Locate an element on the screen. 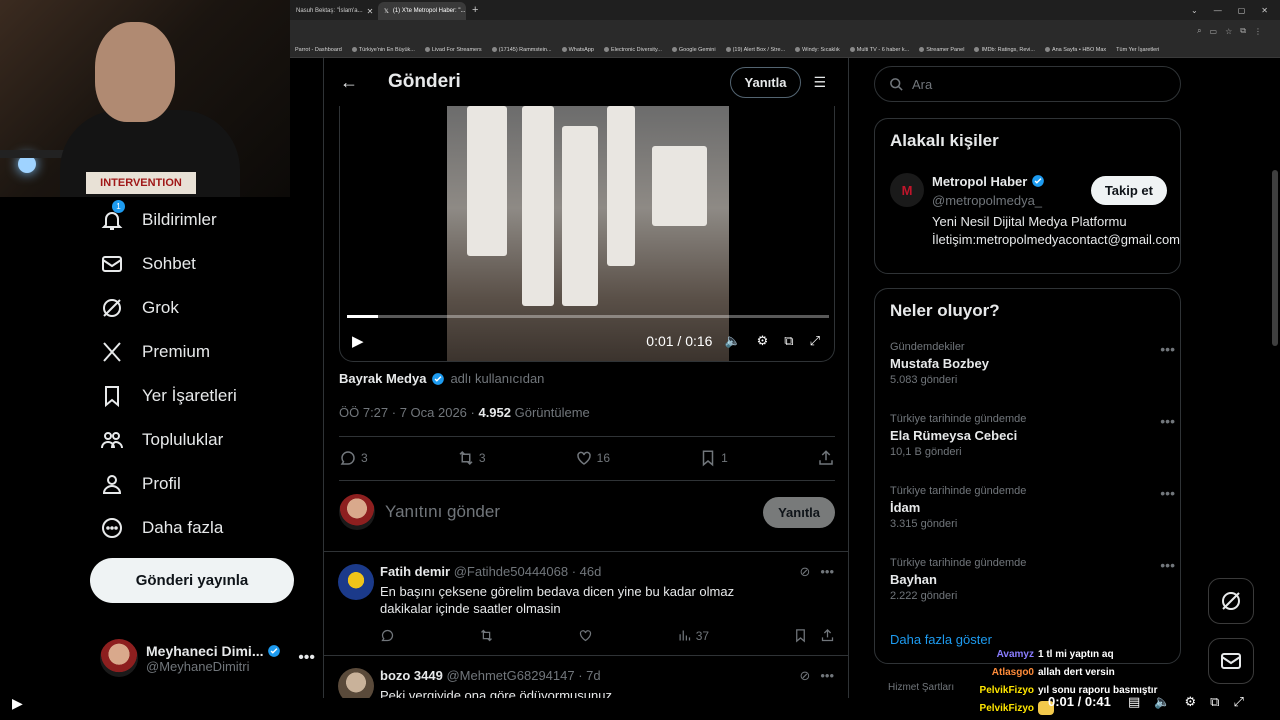 The image size is (1280, 720). nav-grok: Grok is located at coordinates (139, 308).